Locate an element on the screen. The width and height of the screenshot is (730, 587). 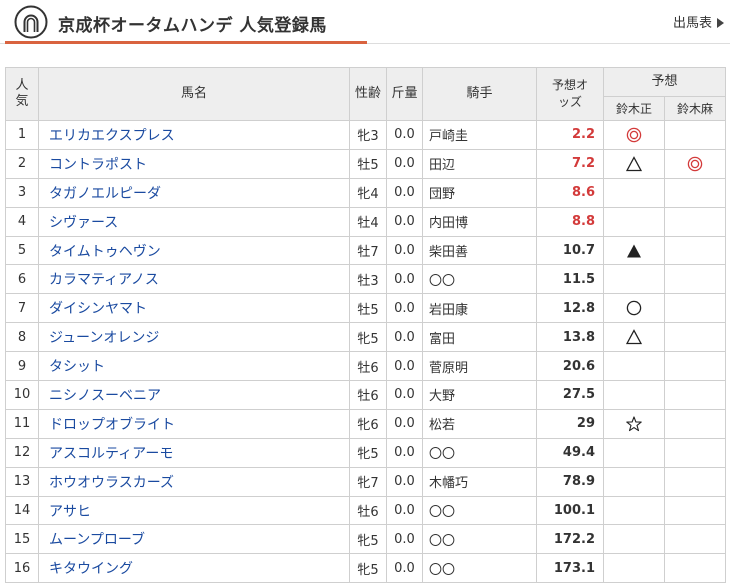
horse-name-cell: カラマティアノス is located at coordinates (194, 279).